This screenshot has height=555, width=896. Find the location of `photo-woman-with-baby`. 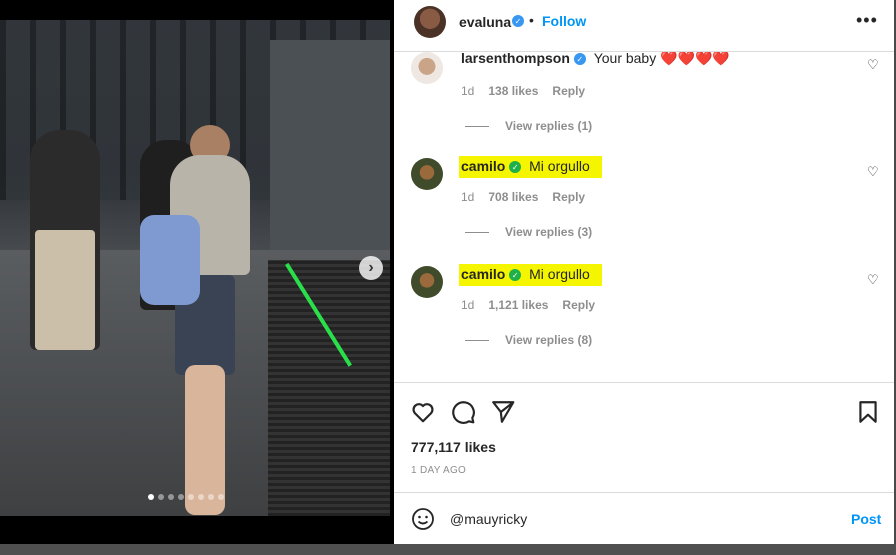

photo-woman-with-baby is located at coordinates (195, 320).